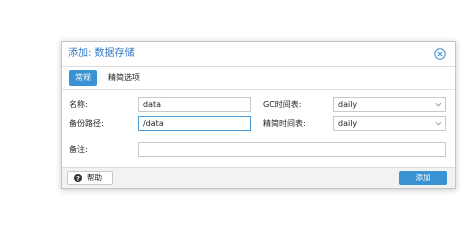 This screenshot has width=474, height=240. I want to click on help-button: ? 帮助, so click(90, 178).